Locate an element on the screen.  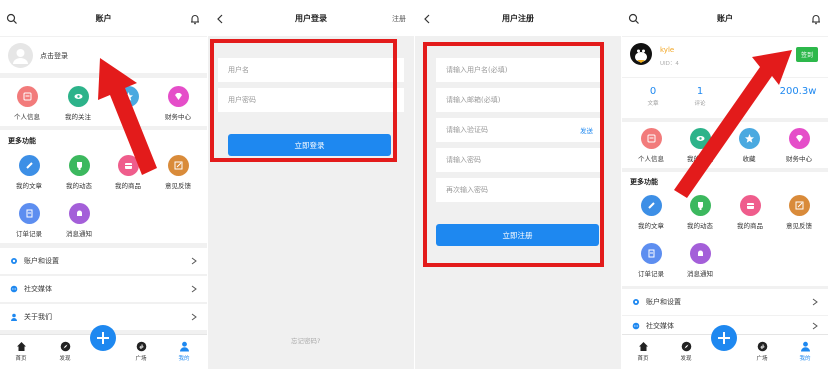
page-title: 用户登录 is located at coordinates (311, 18).